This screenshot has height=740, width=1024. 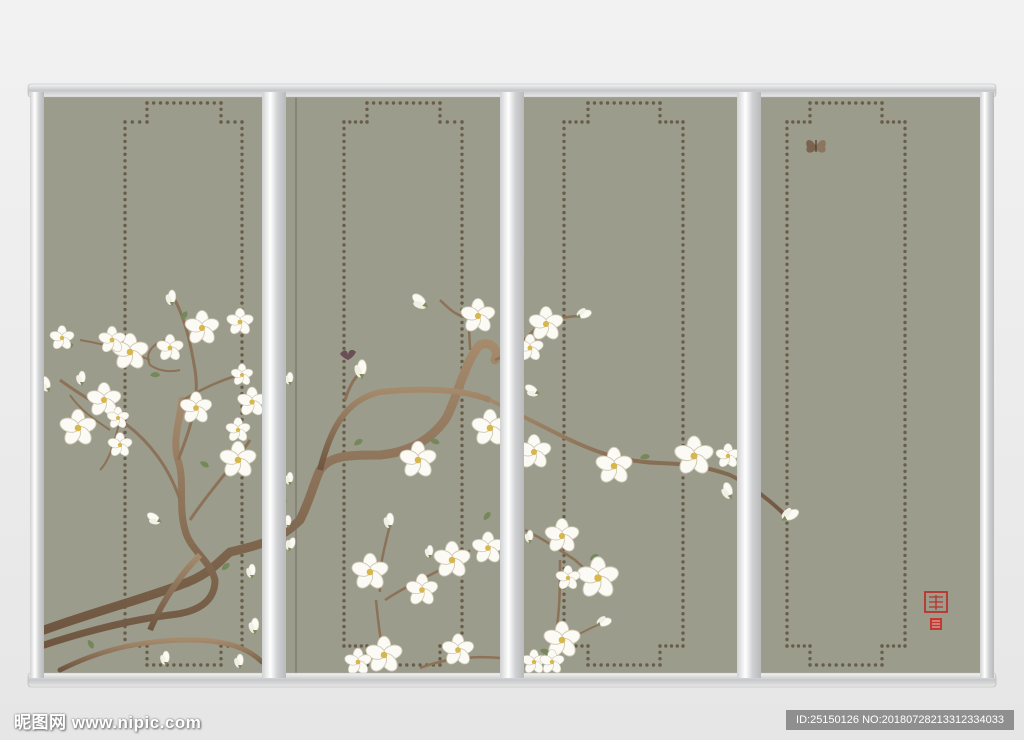 What do you see at coordinates (900, 720) in the screenshot?
I see `image-id-watermark: ID:25150126 NO:20180728213312334033` at bounding box center [900, 720].